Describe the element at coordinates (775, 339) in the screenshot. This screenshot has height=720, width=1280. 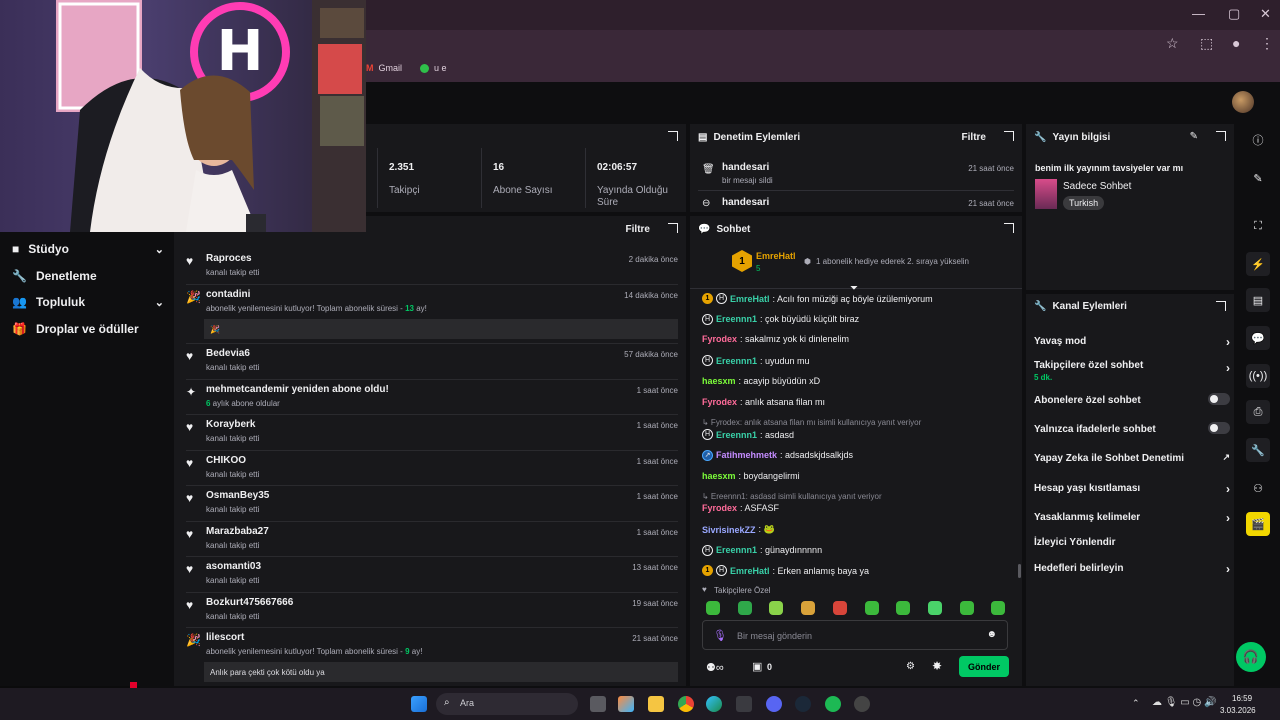
I see `chat-message: Fyrodex: sakalmız yok ki dinlenelim` at that location.